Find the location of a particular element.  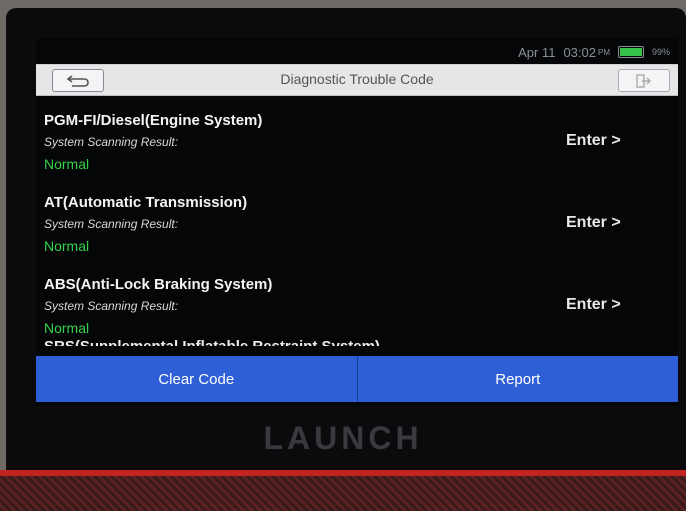

device-case-texture is located at coordinates (343, 493).